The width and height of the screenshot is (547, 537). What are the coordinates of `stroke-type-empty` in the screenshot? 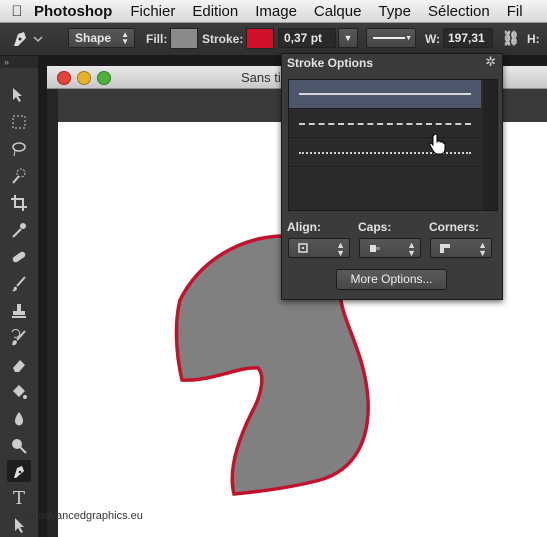 It's located at (385, 181).